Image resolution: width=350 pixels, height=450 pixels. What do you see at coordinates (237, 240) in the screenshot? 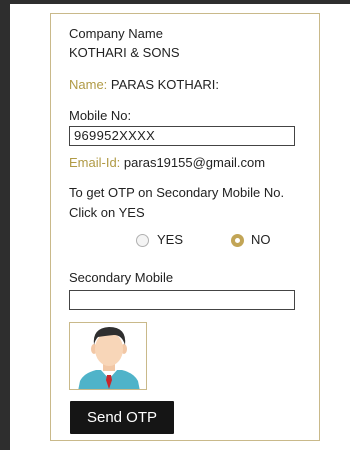
I see `no-radio` at bounding box center [237, 240].